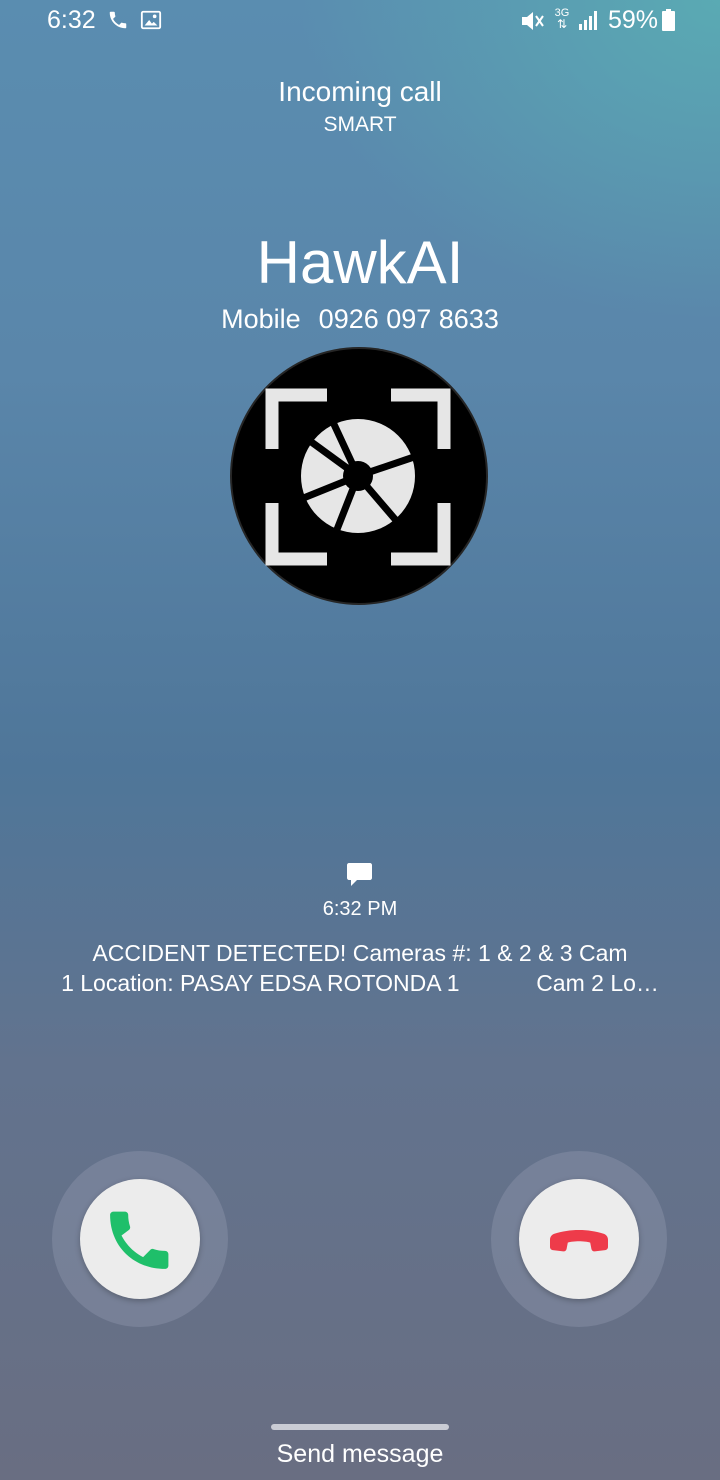  I want to click on camera-shutter-logo-icon, so click(358, 477).